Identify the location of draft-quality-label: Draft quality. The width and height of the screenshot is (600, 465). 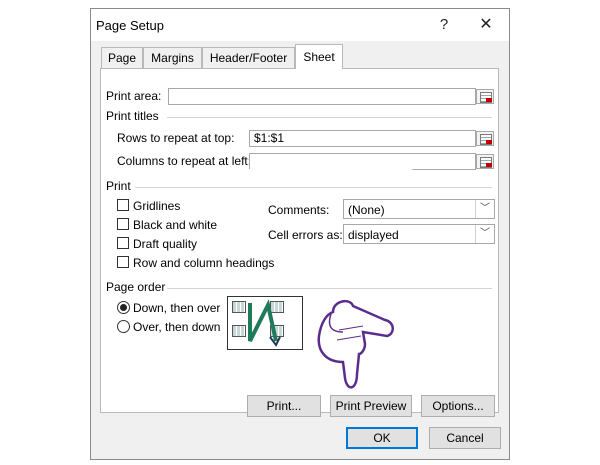
(165, 244).